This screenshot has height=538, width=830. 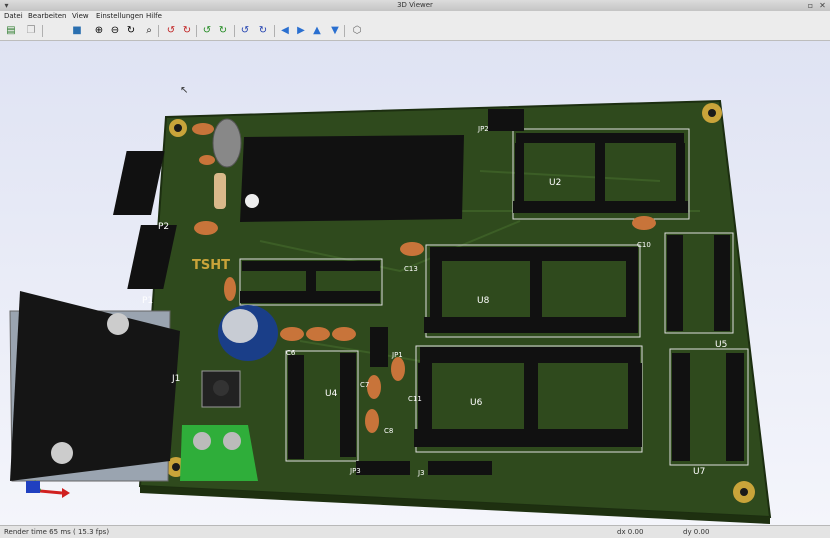 What do you see at coordinates (699, 472) in the screenshot?
I see `label-u7: U7` at bounding box center [699, 472].